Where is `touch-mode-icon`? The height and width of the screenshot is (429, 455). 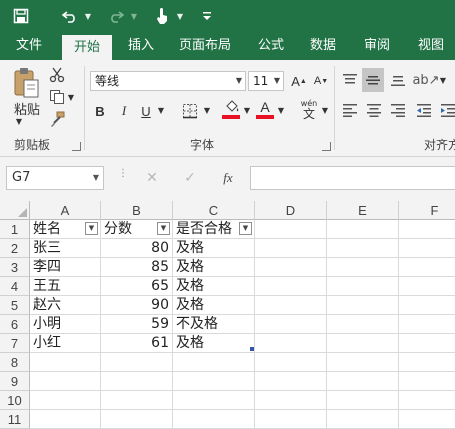
touch-mode-icon is located at coordinates (162, 16).